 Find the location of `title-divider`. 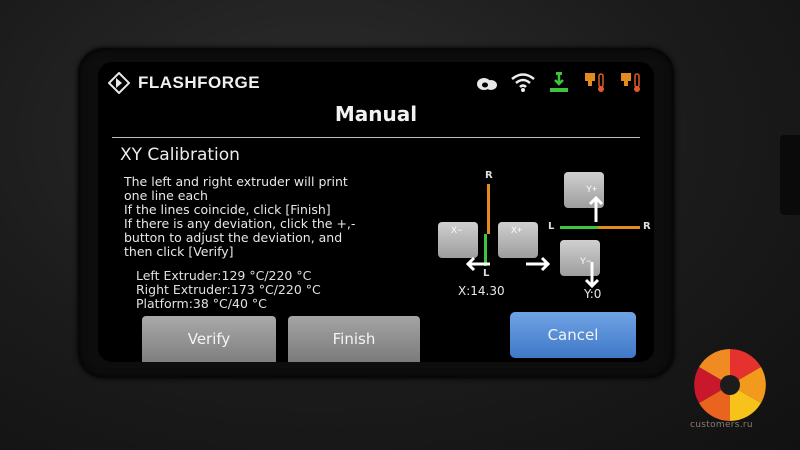

title-divider is located at coordinates (376, 137).